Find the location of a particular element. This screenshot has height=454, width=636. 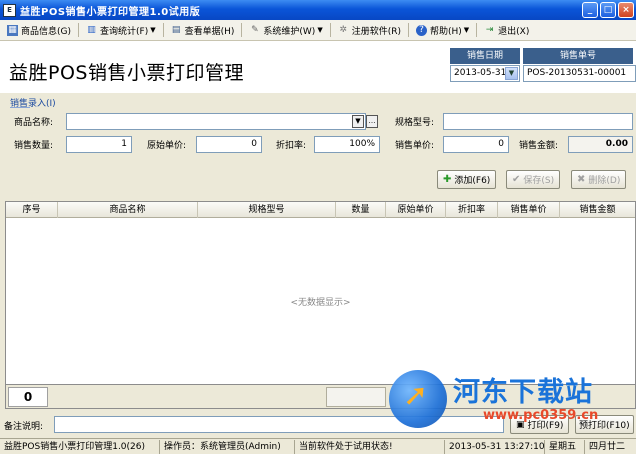

plus-icon: ✚ is located at coordinates (447, 179).